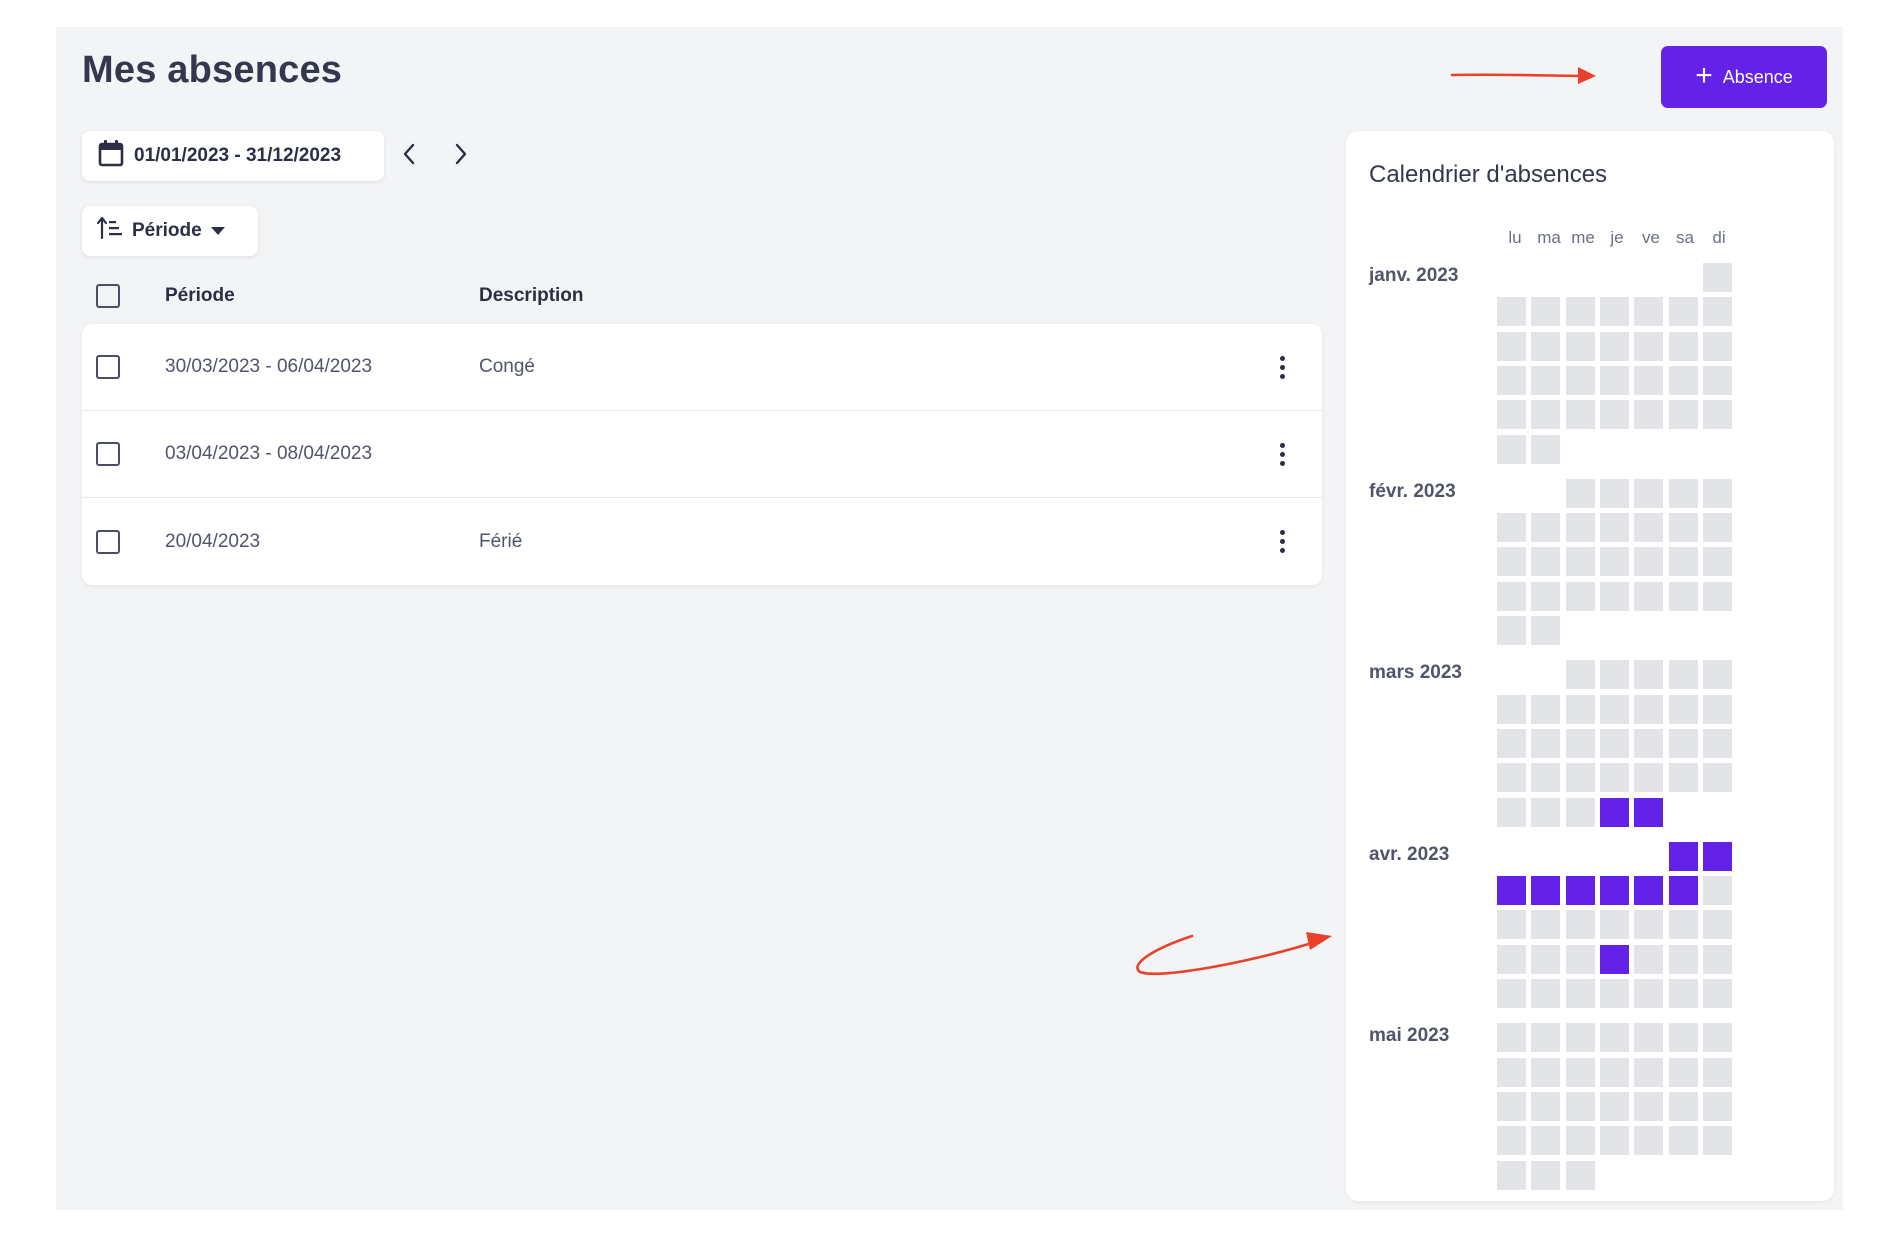 Image resolution: width=1899 pixels, height=1233 pixels. Describe the element at coordinates (702, 367) in the screenshot. I see `table-row: 30/03/2023 - 06/04/2023 Congé` at that location.